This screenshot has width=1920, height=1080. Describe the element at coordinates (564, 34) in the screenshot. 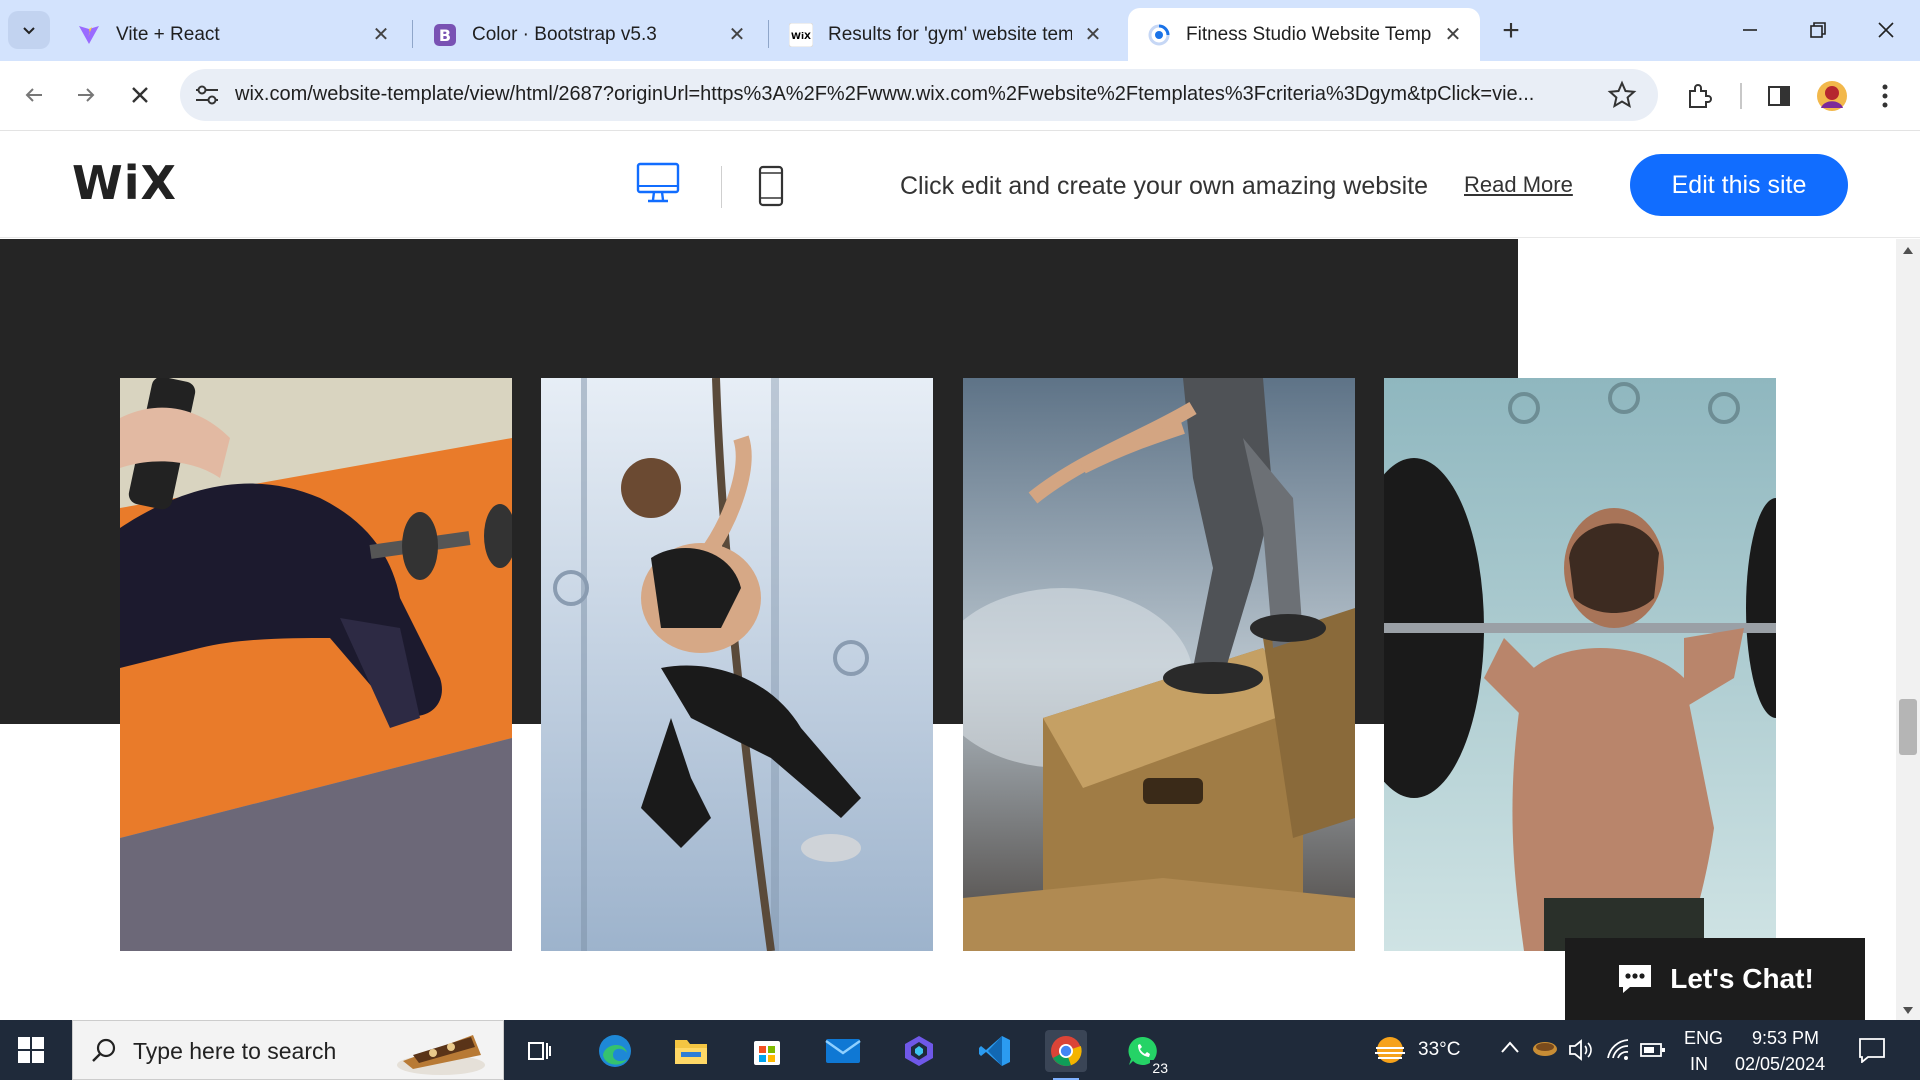

I see `tab-title: Color · Bootstrap v5.3` at that location.